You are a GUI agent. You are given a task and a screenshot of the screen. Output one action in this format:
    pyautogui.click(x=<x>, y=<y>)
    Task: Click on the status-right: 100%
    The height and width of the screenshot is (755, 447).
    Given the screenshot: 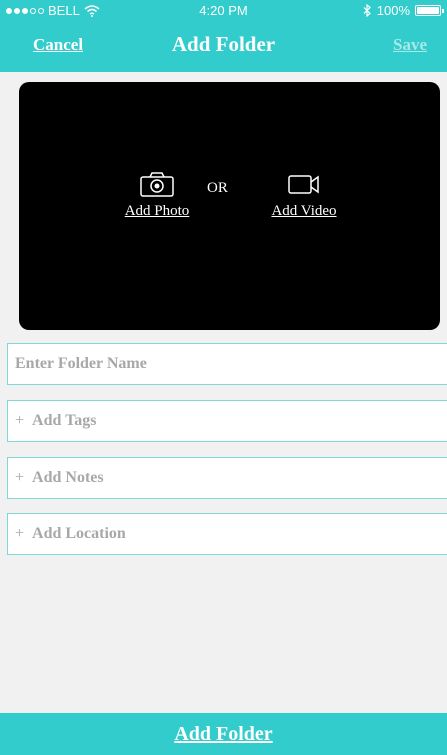 What is the action you would take?
    pyautogui.click(x=403, y=10)
    